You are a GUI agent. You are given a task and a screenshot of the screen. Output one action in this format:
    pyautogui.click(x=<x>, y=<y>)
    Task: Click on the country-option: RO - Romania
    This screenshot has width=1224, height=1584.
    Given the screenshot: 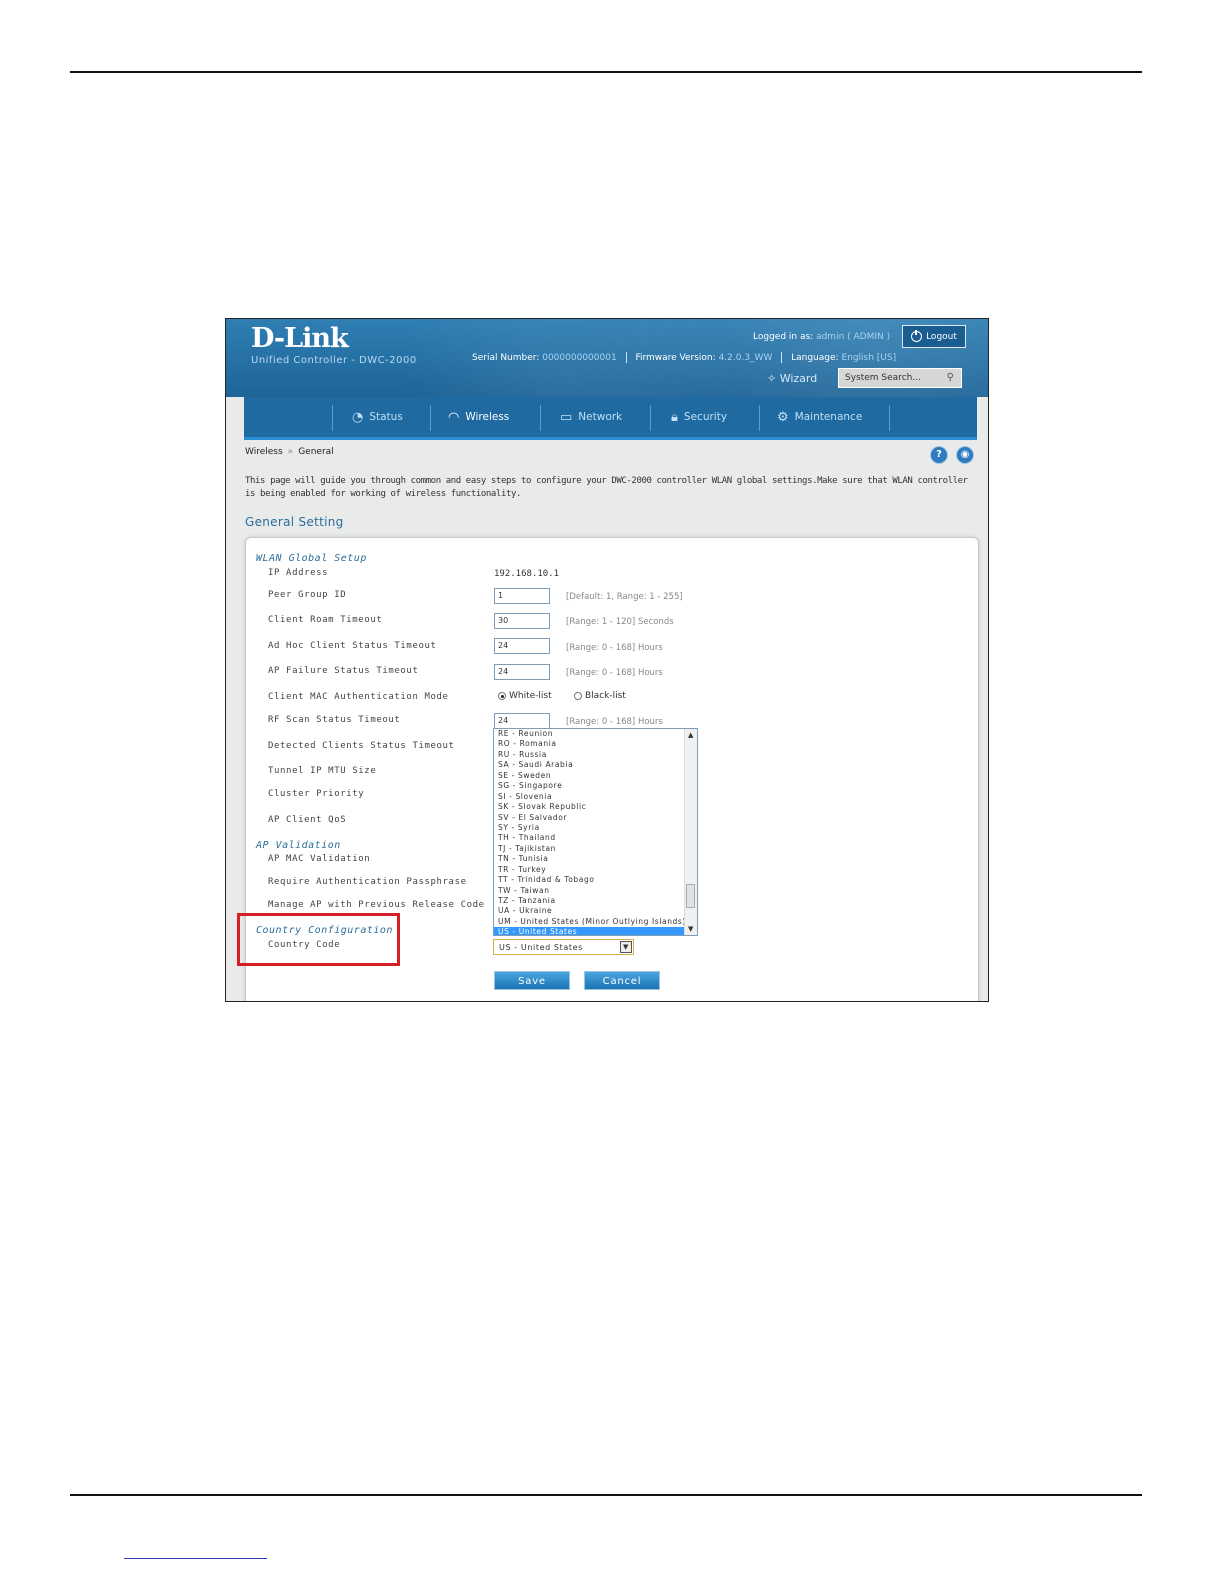 What is the action you would take?
    pyautogui.click(x=595, y=744)
    